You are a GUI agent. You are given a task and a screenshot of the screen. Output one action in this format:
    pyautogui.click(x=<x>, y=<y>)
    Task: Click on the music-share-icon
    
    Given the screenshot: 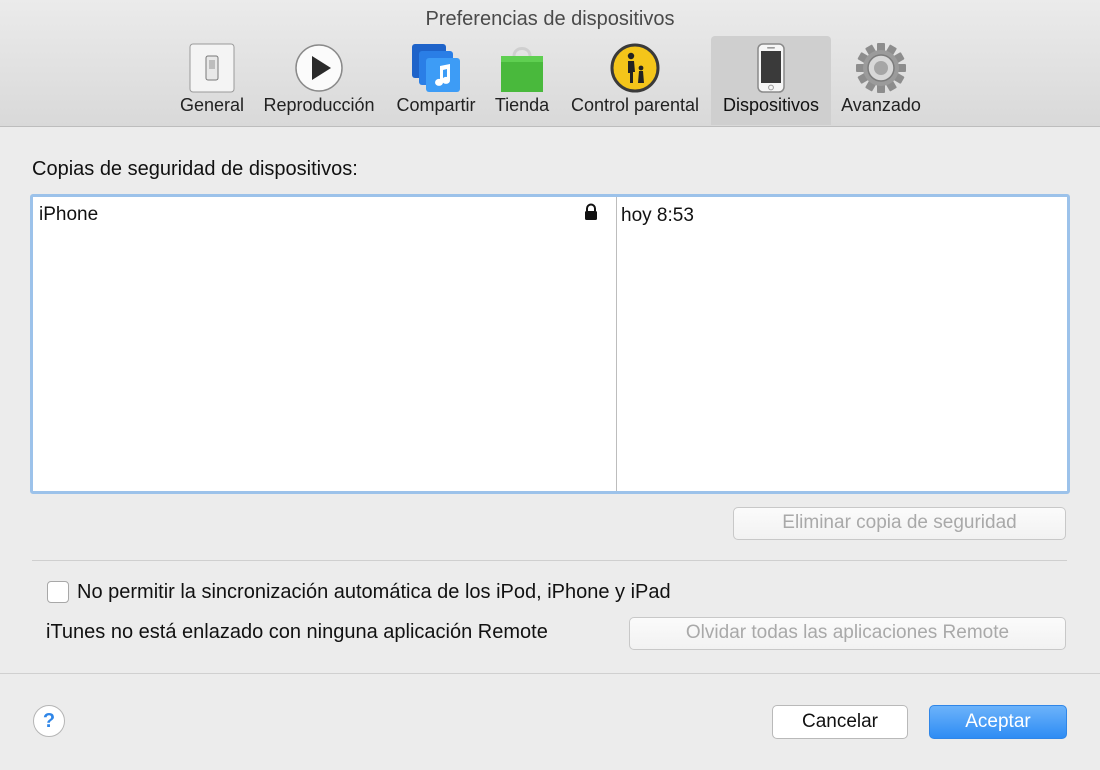 What is the action you would take?
    pyautogui.click(x=436, y=68)
    